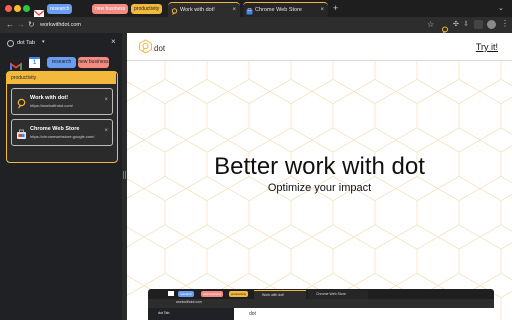 This screenshot has width=512, height=320. I want to click on mini-chip-productivity: productivity, so click(239, 294).